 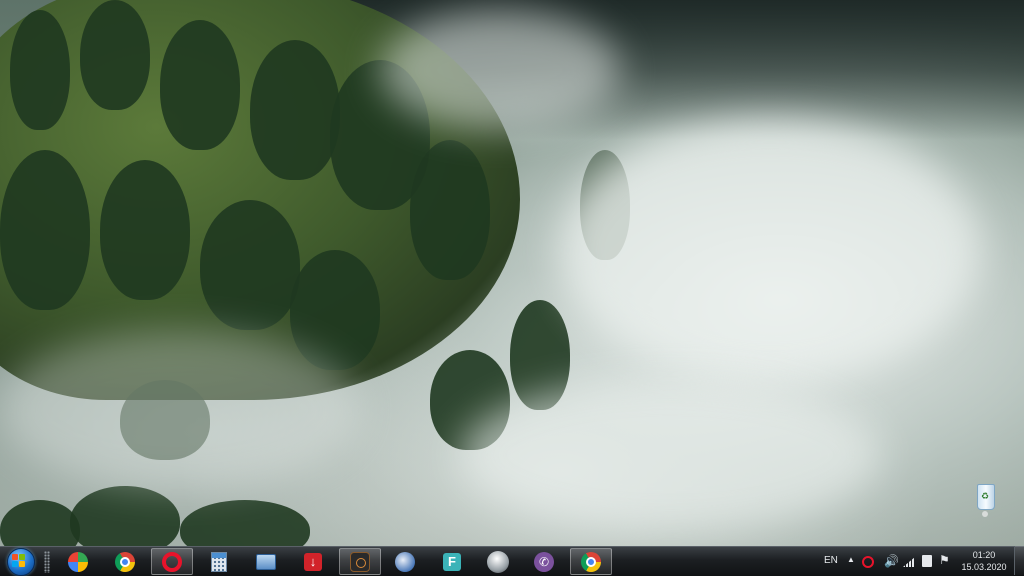 I want to click on taskbar-network, so click(x=266, y=561).